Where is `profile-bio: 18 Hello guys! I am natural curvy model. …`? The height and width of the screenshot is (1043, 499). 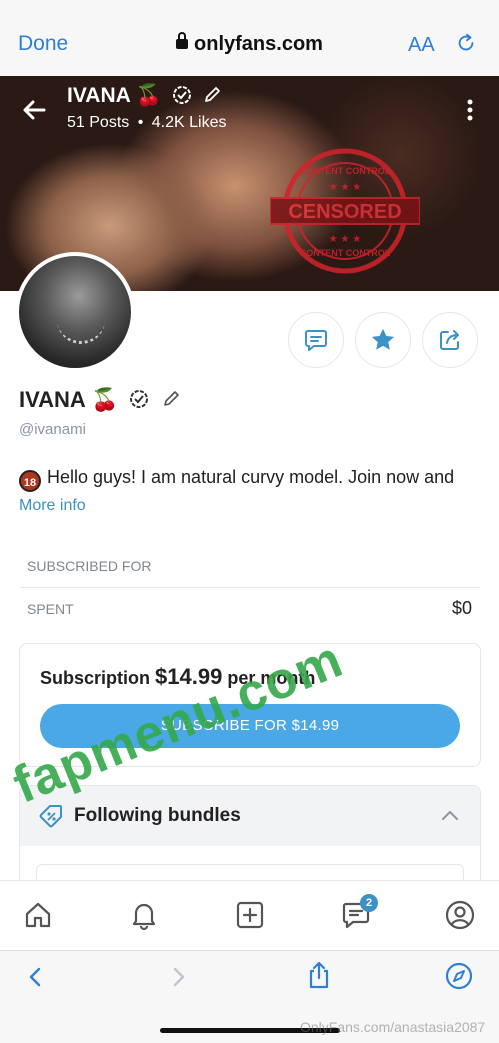 profile-bio: 18 Hello guys! I am natural curvy model. … is located at coordinates (250, 479).